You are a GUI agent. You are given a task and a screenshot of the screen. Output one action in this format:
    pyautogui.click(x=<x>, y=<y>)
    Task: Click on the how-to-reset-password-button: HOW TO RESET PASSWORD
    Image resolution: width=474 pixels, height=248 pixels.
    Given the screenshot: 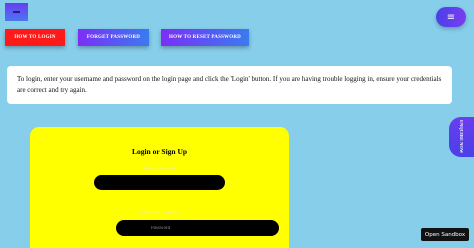 What is the action you would take?
    pyautogui.click(x=205, y=37)
    